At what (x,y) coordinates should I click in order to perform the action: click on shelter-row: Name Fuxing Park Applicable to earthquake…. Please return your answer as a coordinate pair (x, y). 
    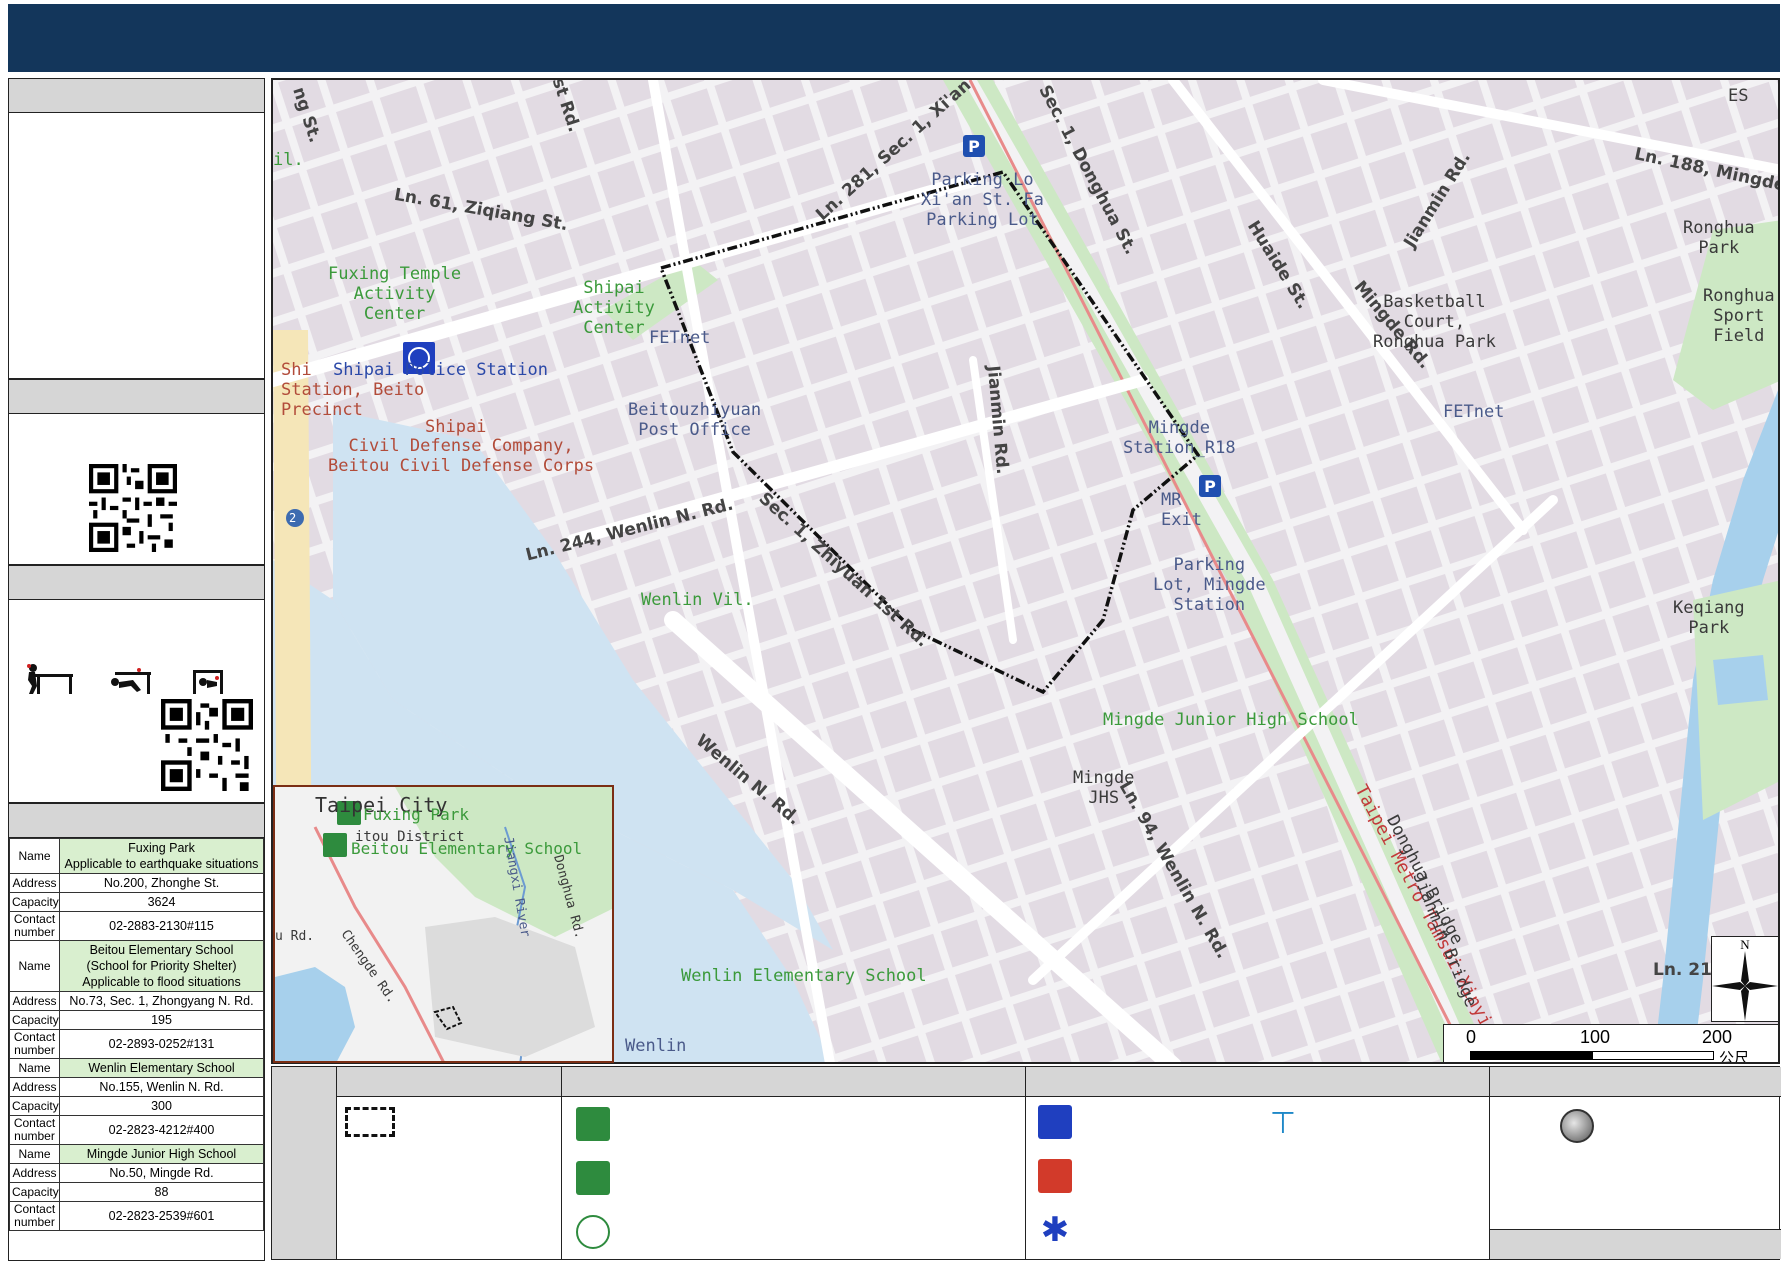
    Looking at the image, I should click on (136, 856).